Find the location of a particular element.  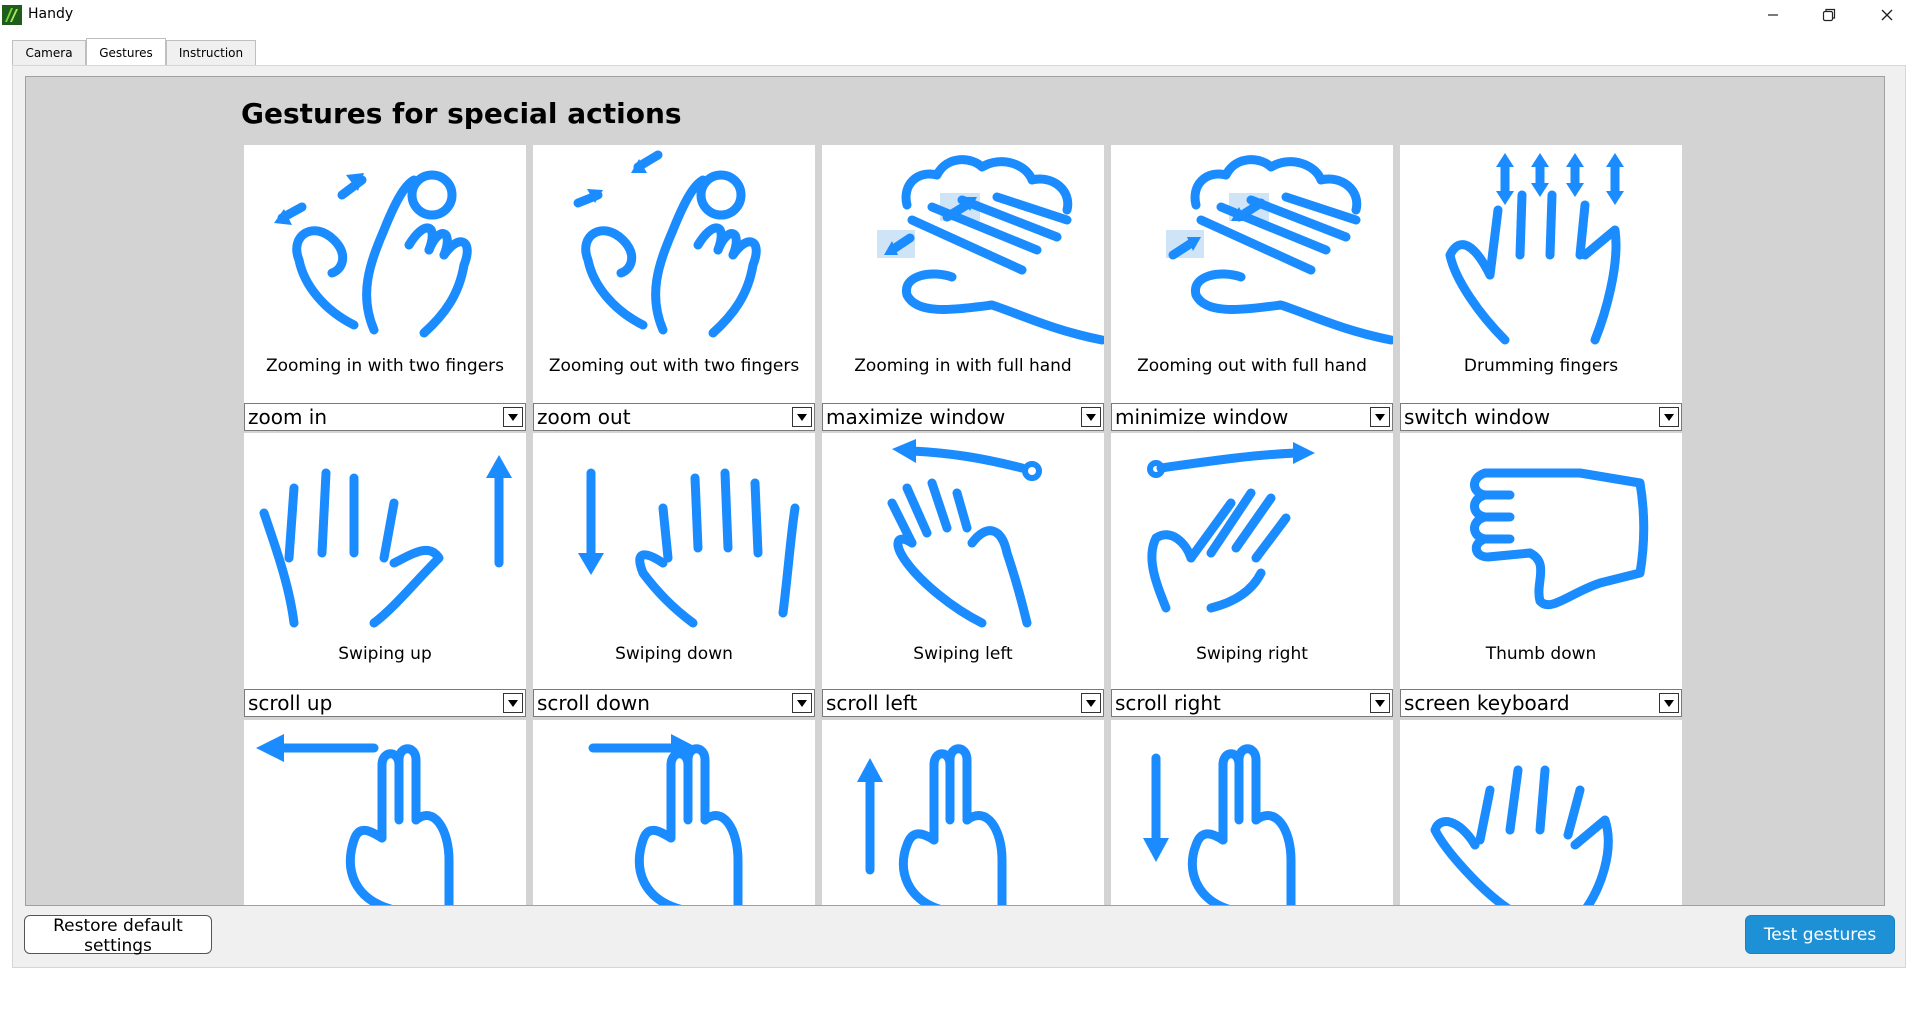

restore-window-button is located at coordinates (1829, 14).